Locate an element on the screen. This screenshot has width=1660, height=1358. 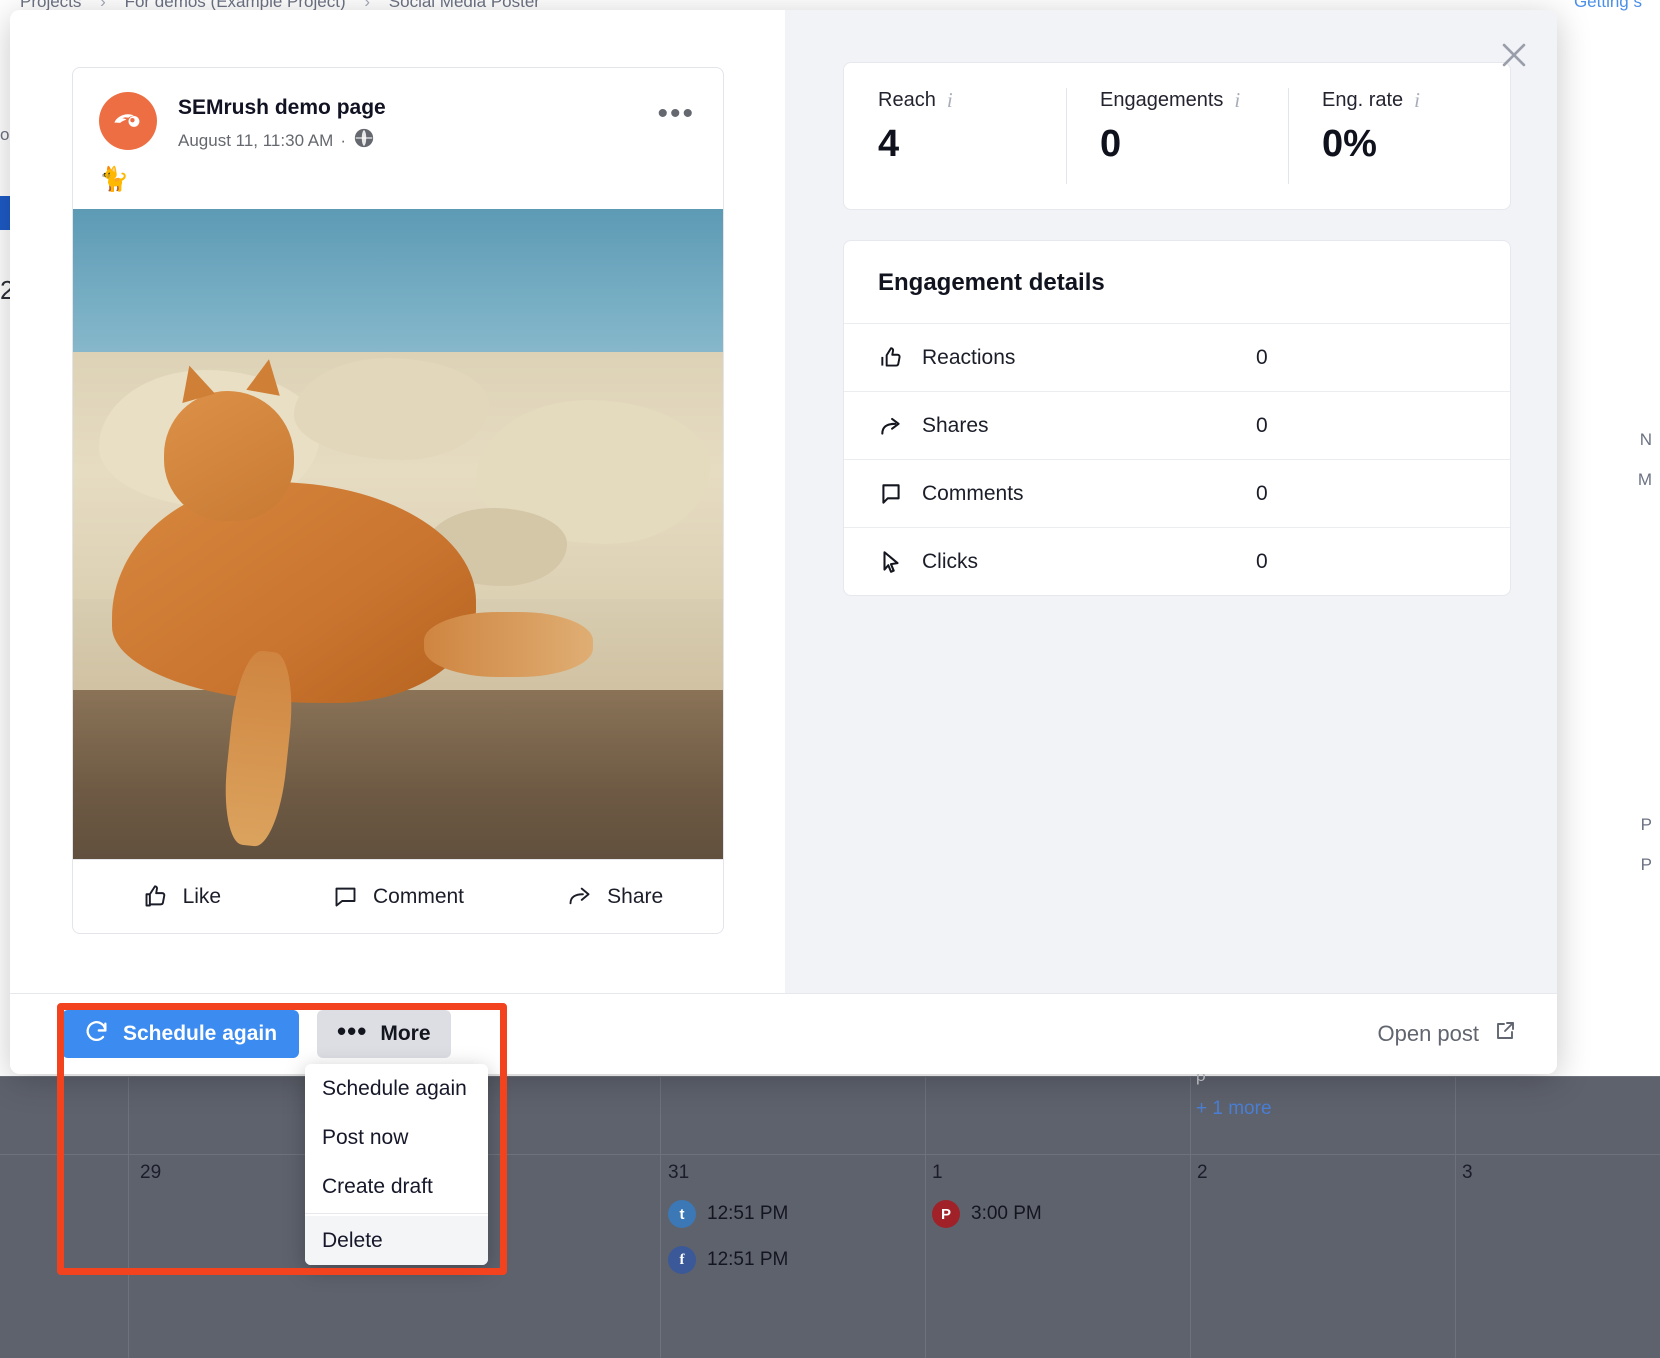
comment-bubble-icon is located at coordinates (893, 494).